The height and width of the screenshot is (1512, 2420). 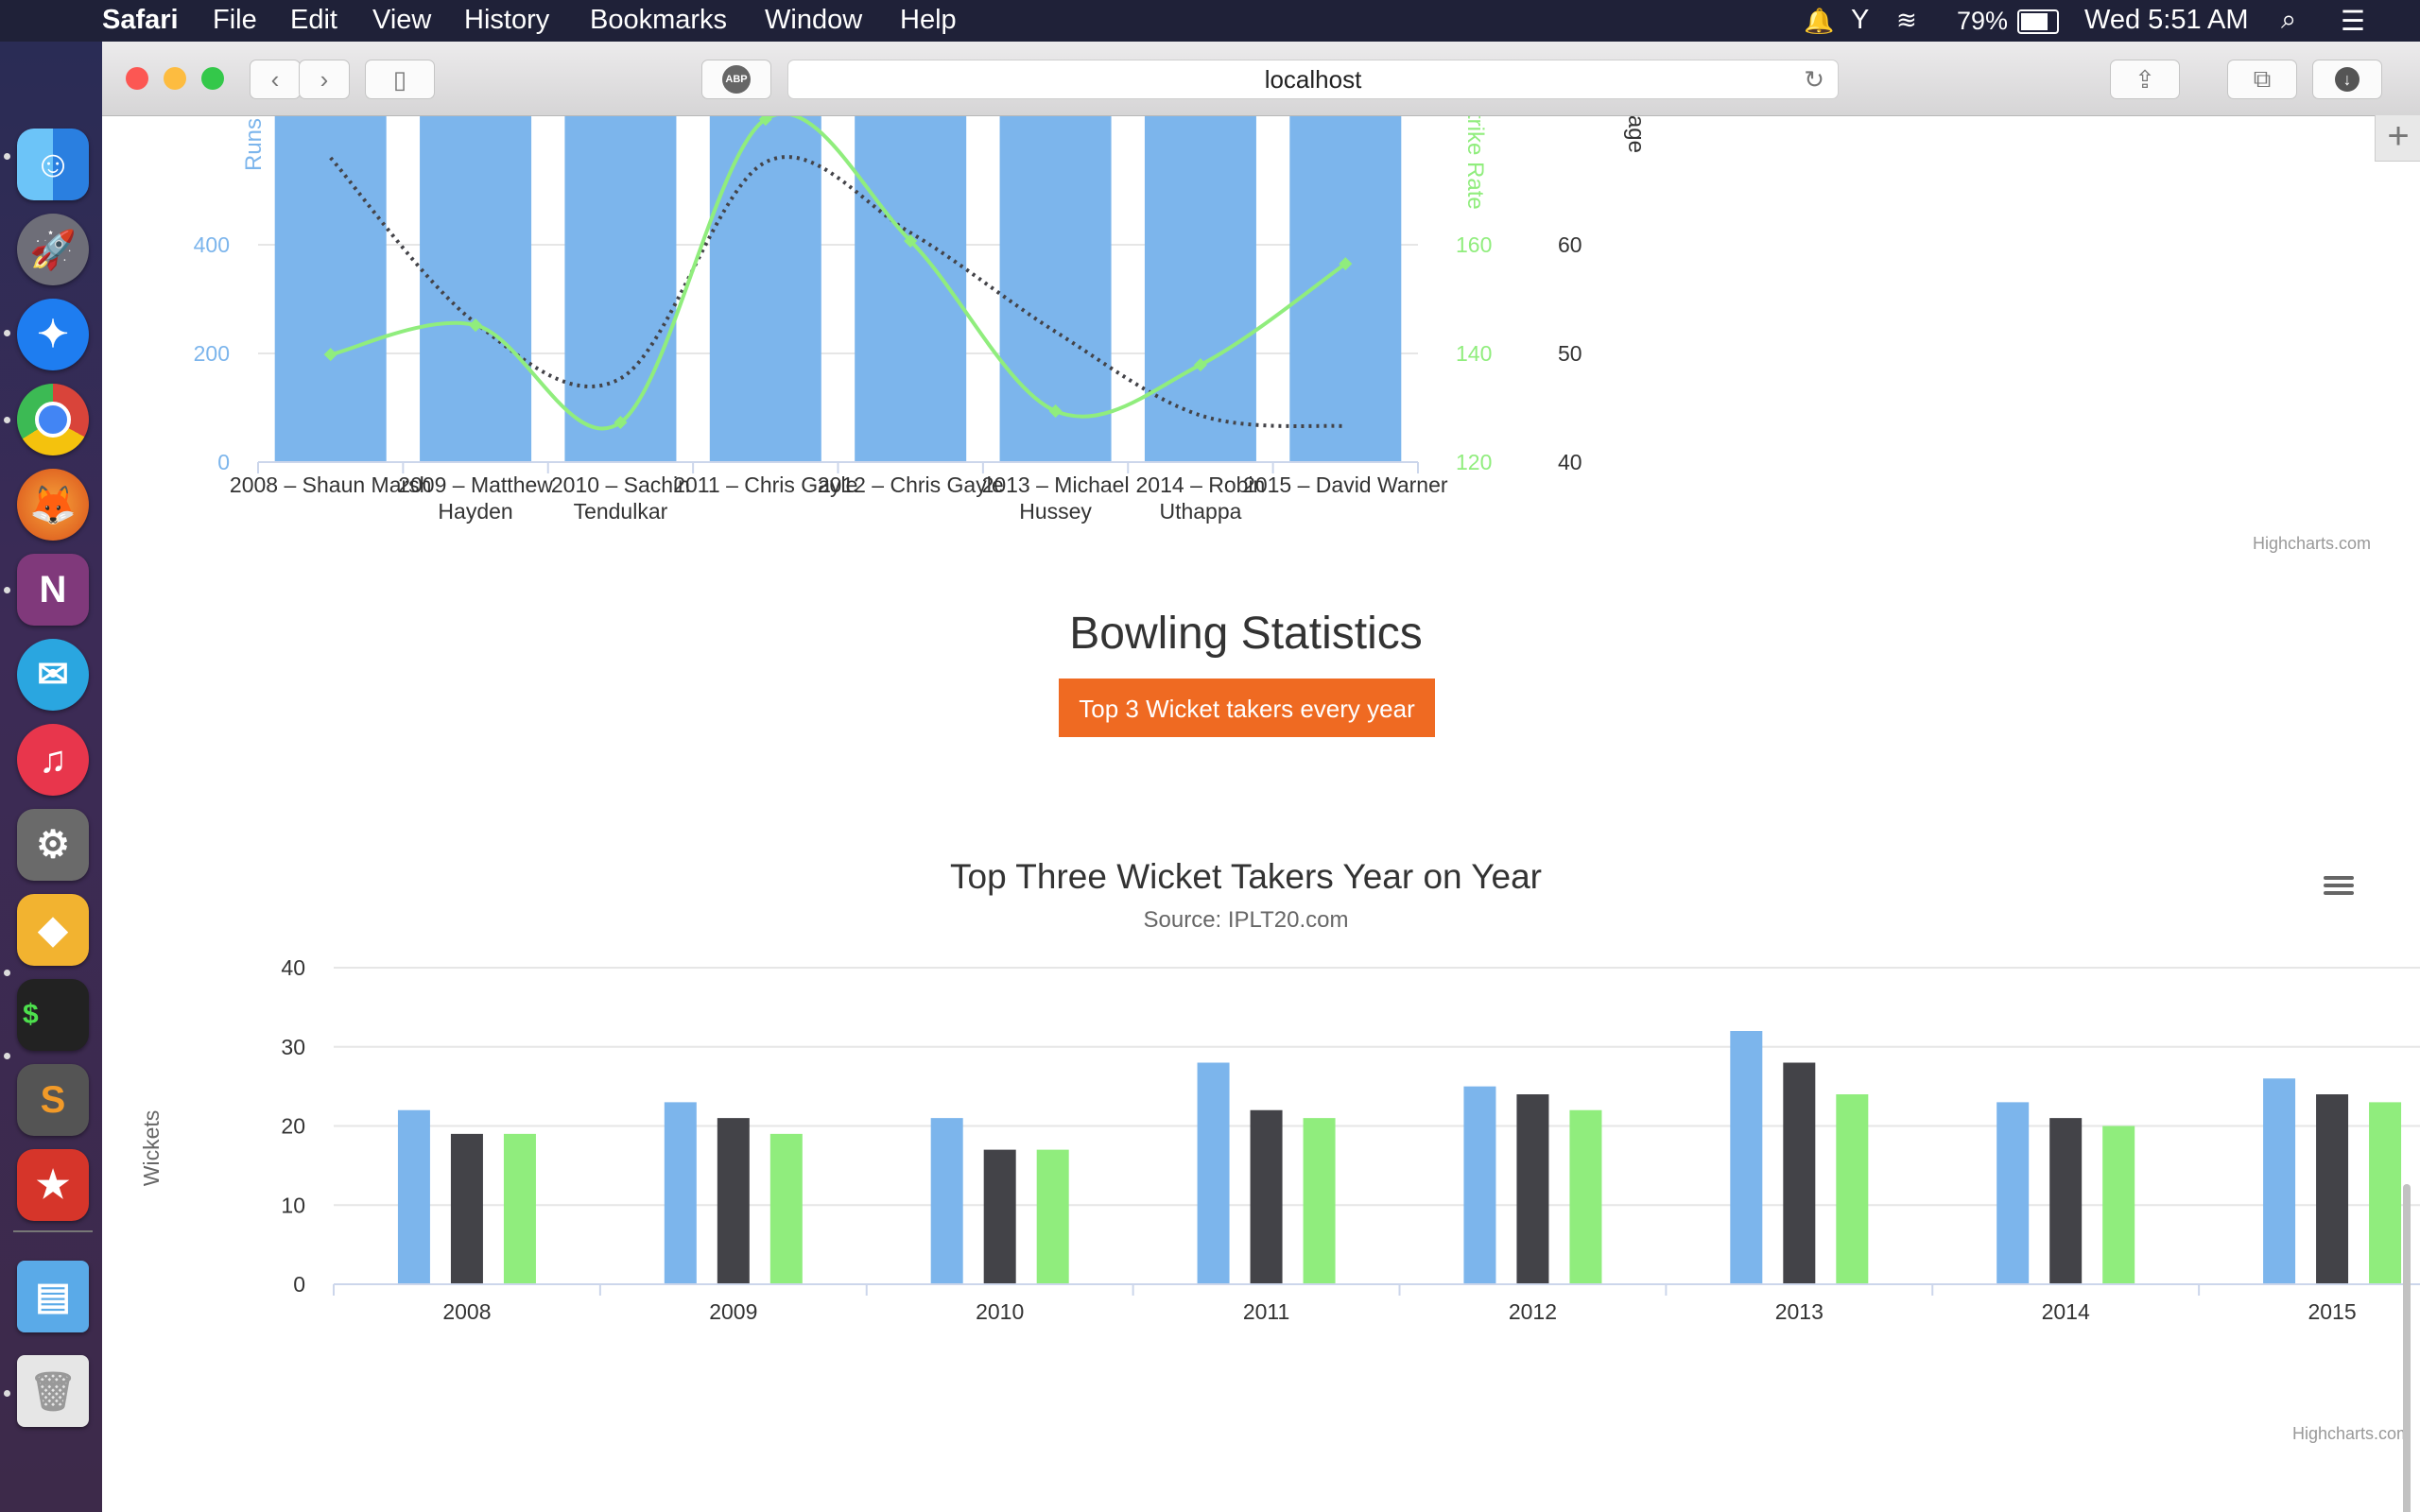 I want to click on chrome-icon, so click(x=53, y=419).